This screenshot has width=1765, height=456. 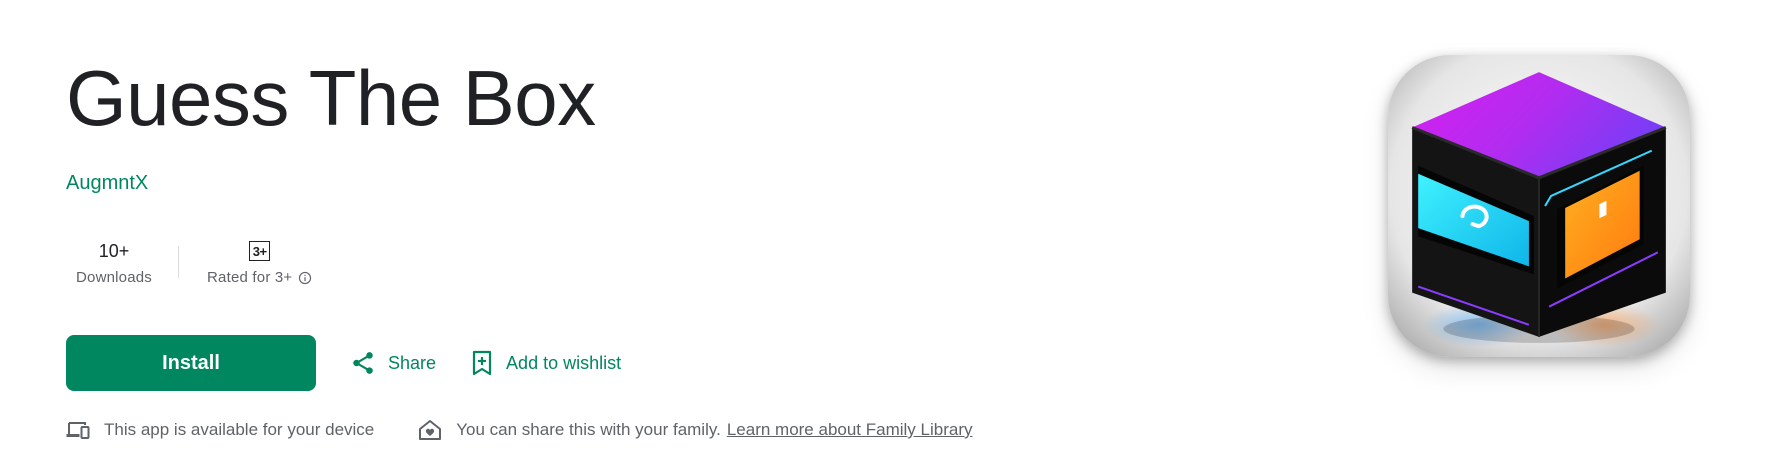 I want to click on bookmark-add-icon, so click(x=482, y=363).